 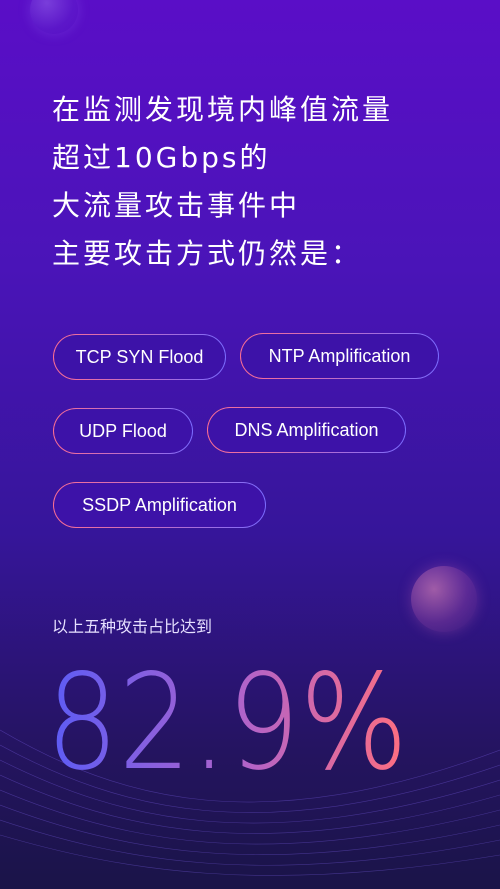 I want to click on tag-ssdp-amplification: SSDP Amplification, so click(x=159, y=505).